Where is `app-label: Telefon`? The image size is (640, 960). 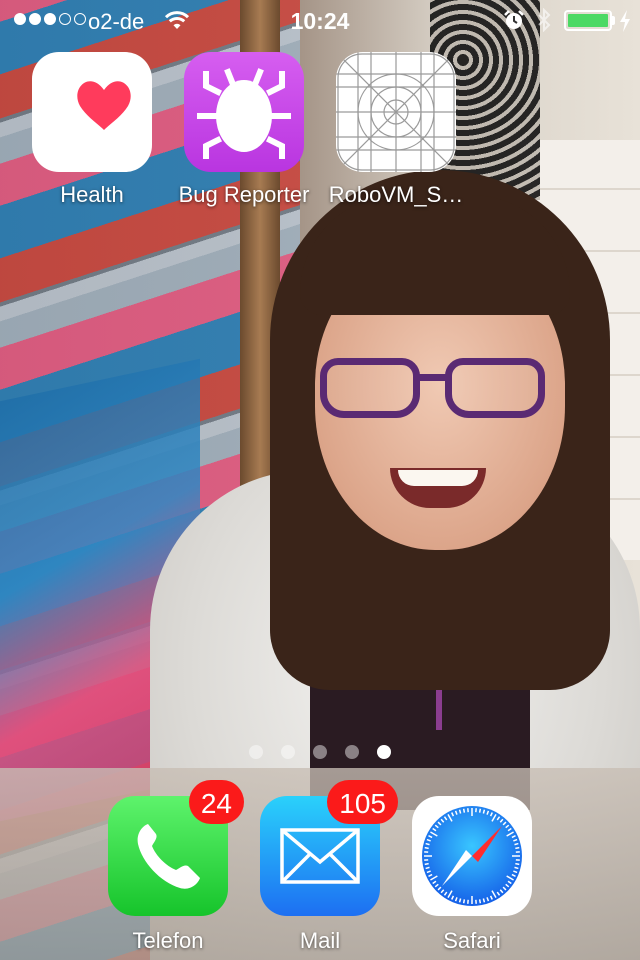
app-label: Telefon is located at coordinates (168, 940).